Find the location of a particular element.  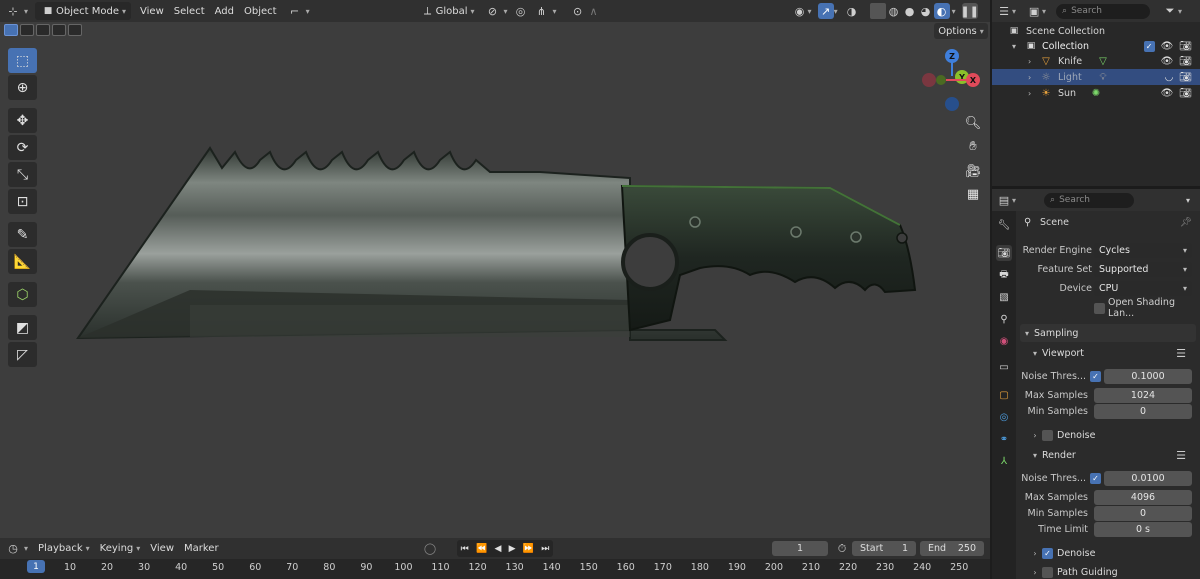

snap-icon: ◎ is located at coordinates (521, 11).